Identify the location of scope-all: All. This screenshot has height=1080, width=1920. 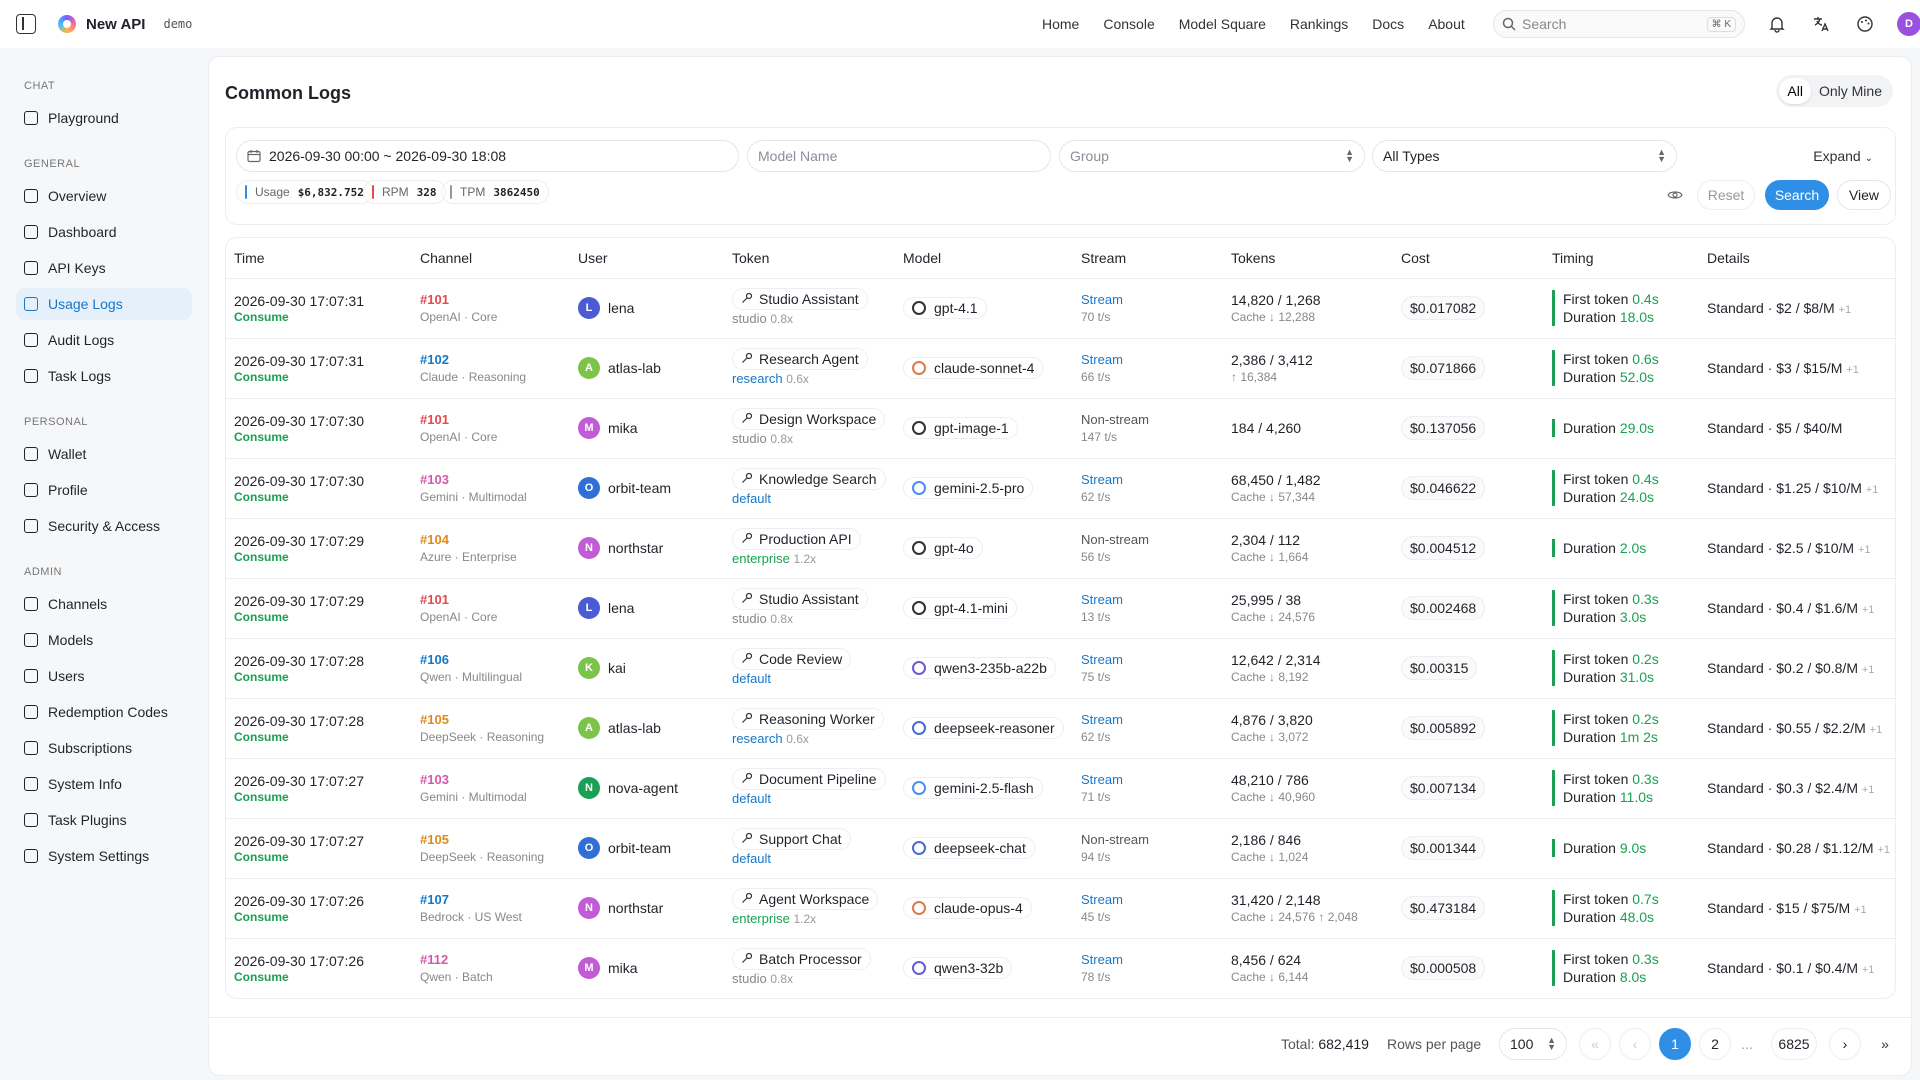
(1795, 91).